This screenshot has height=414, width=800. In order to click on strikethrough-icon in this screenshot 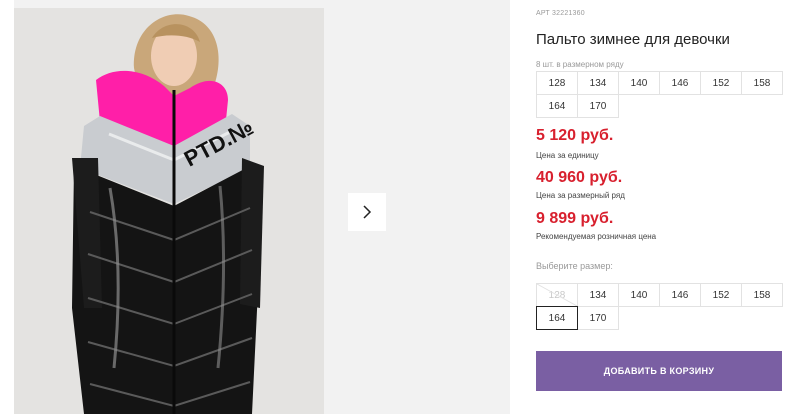, I will do `click(557, 295)`.